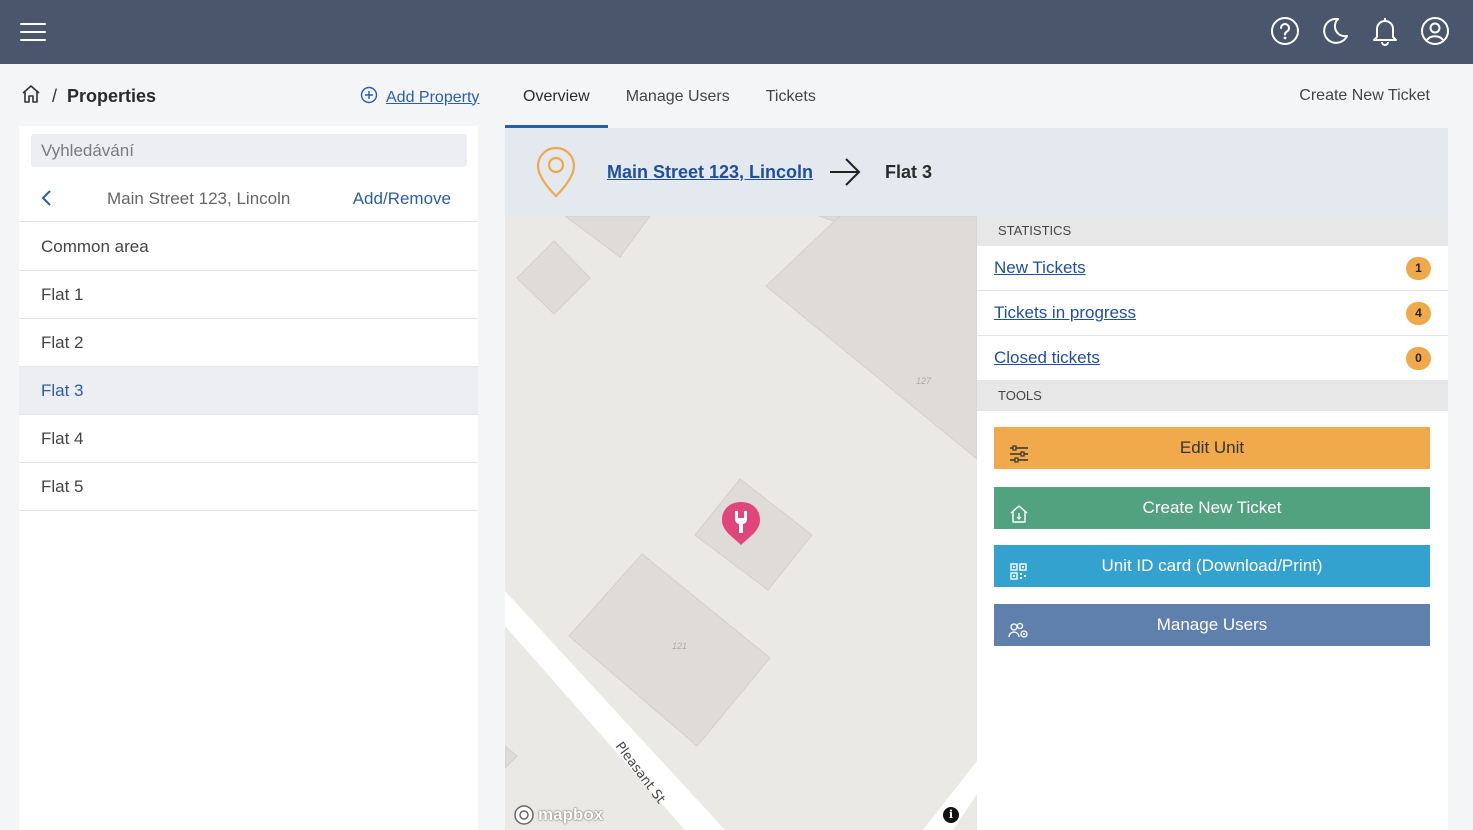  Describe the element at coordinates (433, 97) in the screenshot. I see `add-property-label: Add Property` at that location.